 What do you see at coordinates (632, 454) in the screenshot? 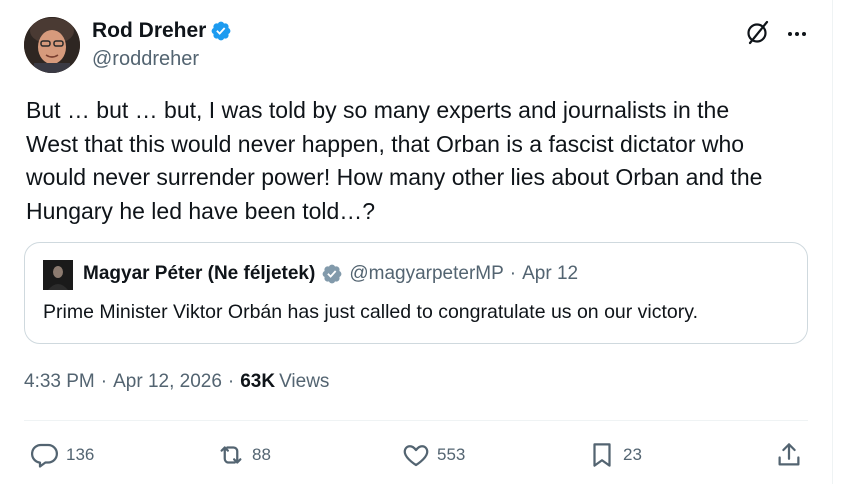
I see `bookmark-count: 23` at bounding box center [632, 454].